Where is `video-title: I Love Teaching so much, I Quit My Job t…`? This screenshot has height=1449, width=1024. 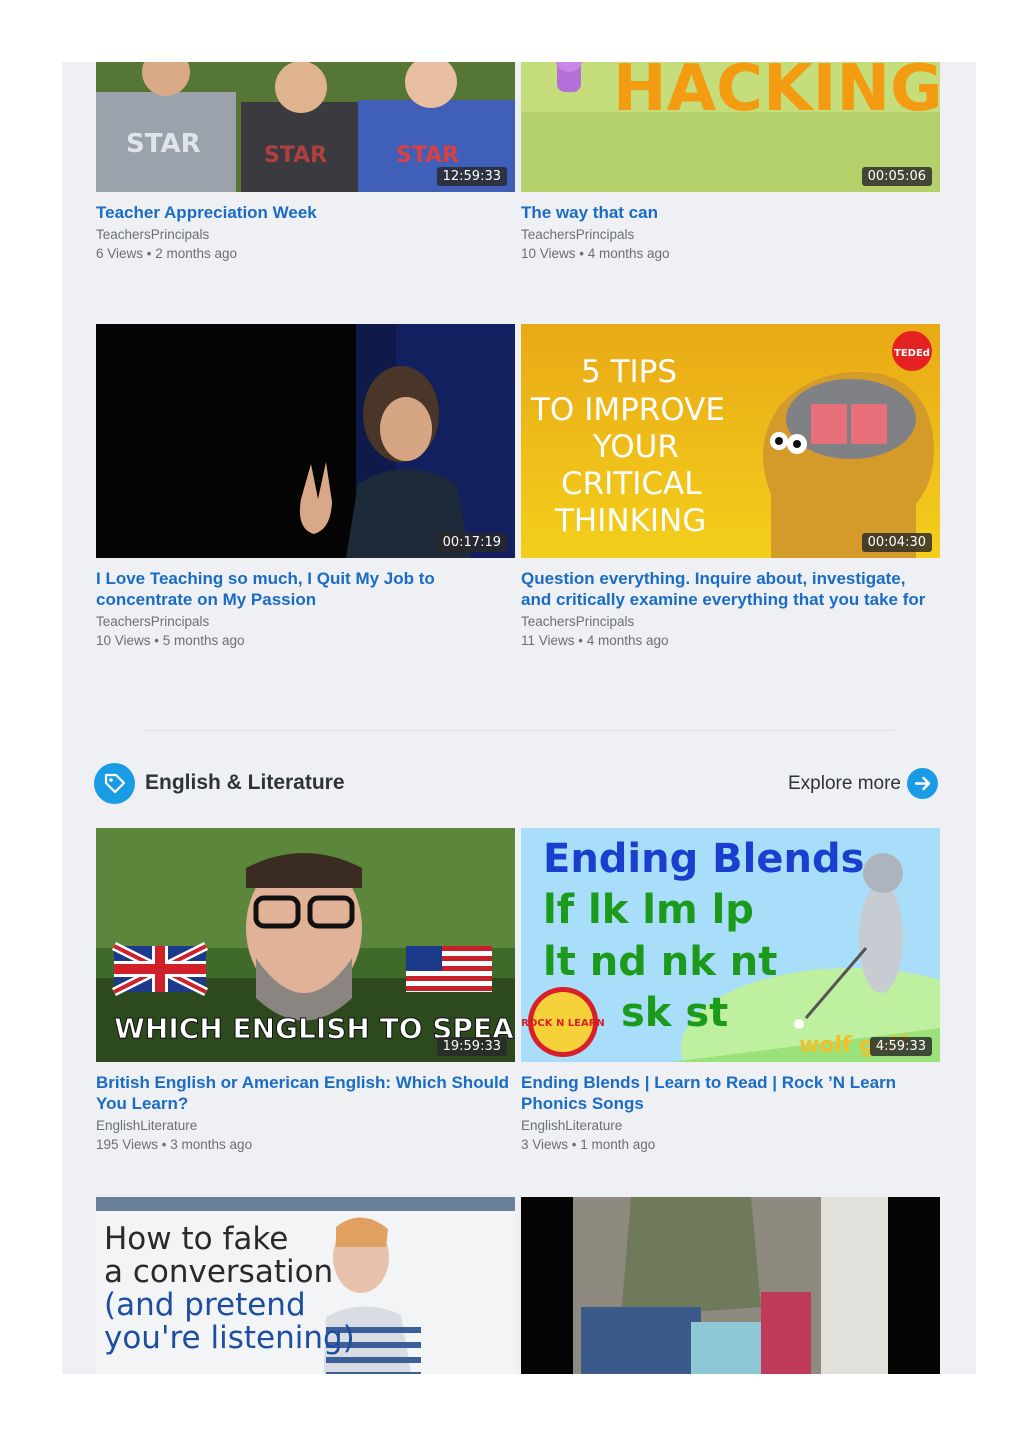
video-title: I Love Teaching so much, I Quit My Job t… is located at coordinates (305, 589).